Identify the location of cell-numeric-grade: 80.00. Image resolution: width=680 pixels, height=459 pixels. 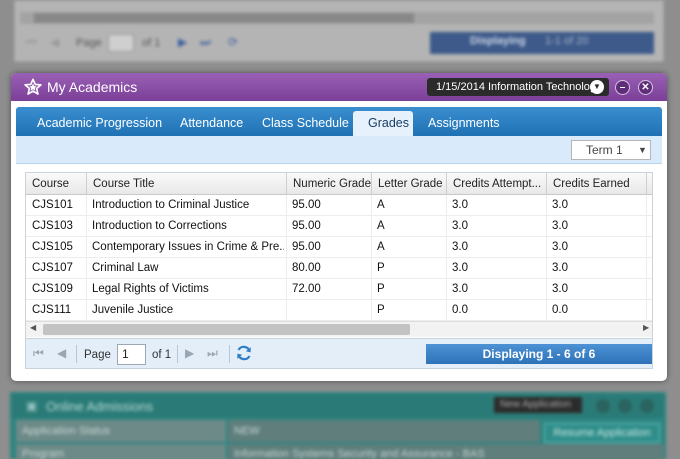
(306, 268).